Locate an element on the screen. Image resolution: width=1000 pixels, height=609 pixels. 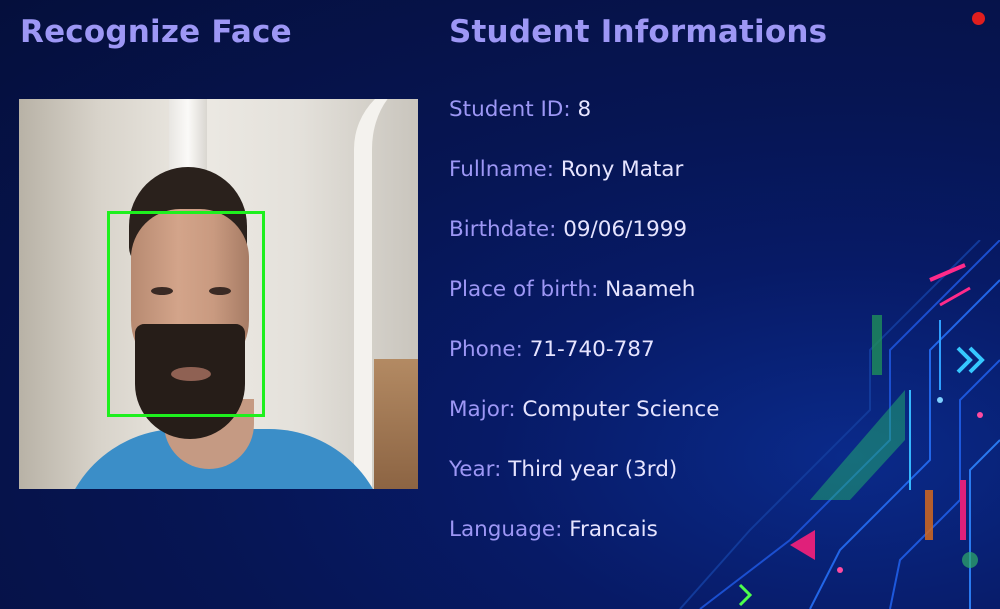
field-birthdate: Birthdate: 09/06/1999 is located at coordinates (568, 229).